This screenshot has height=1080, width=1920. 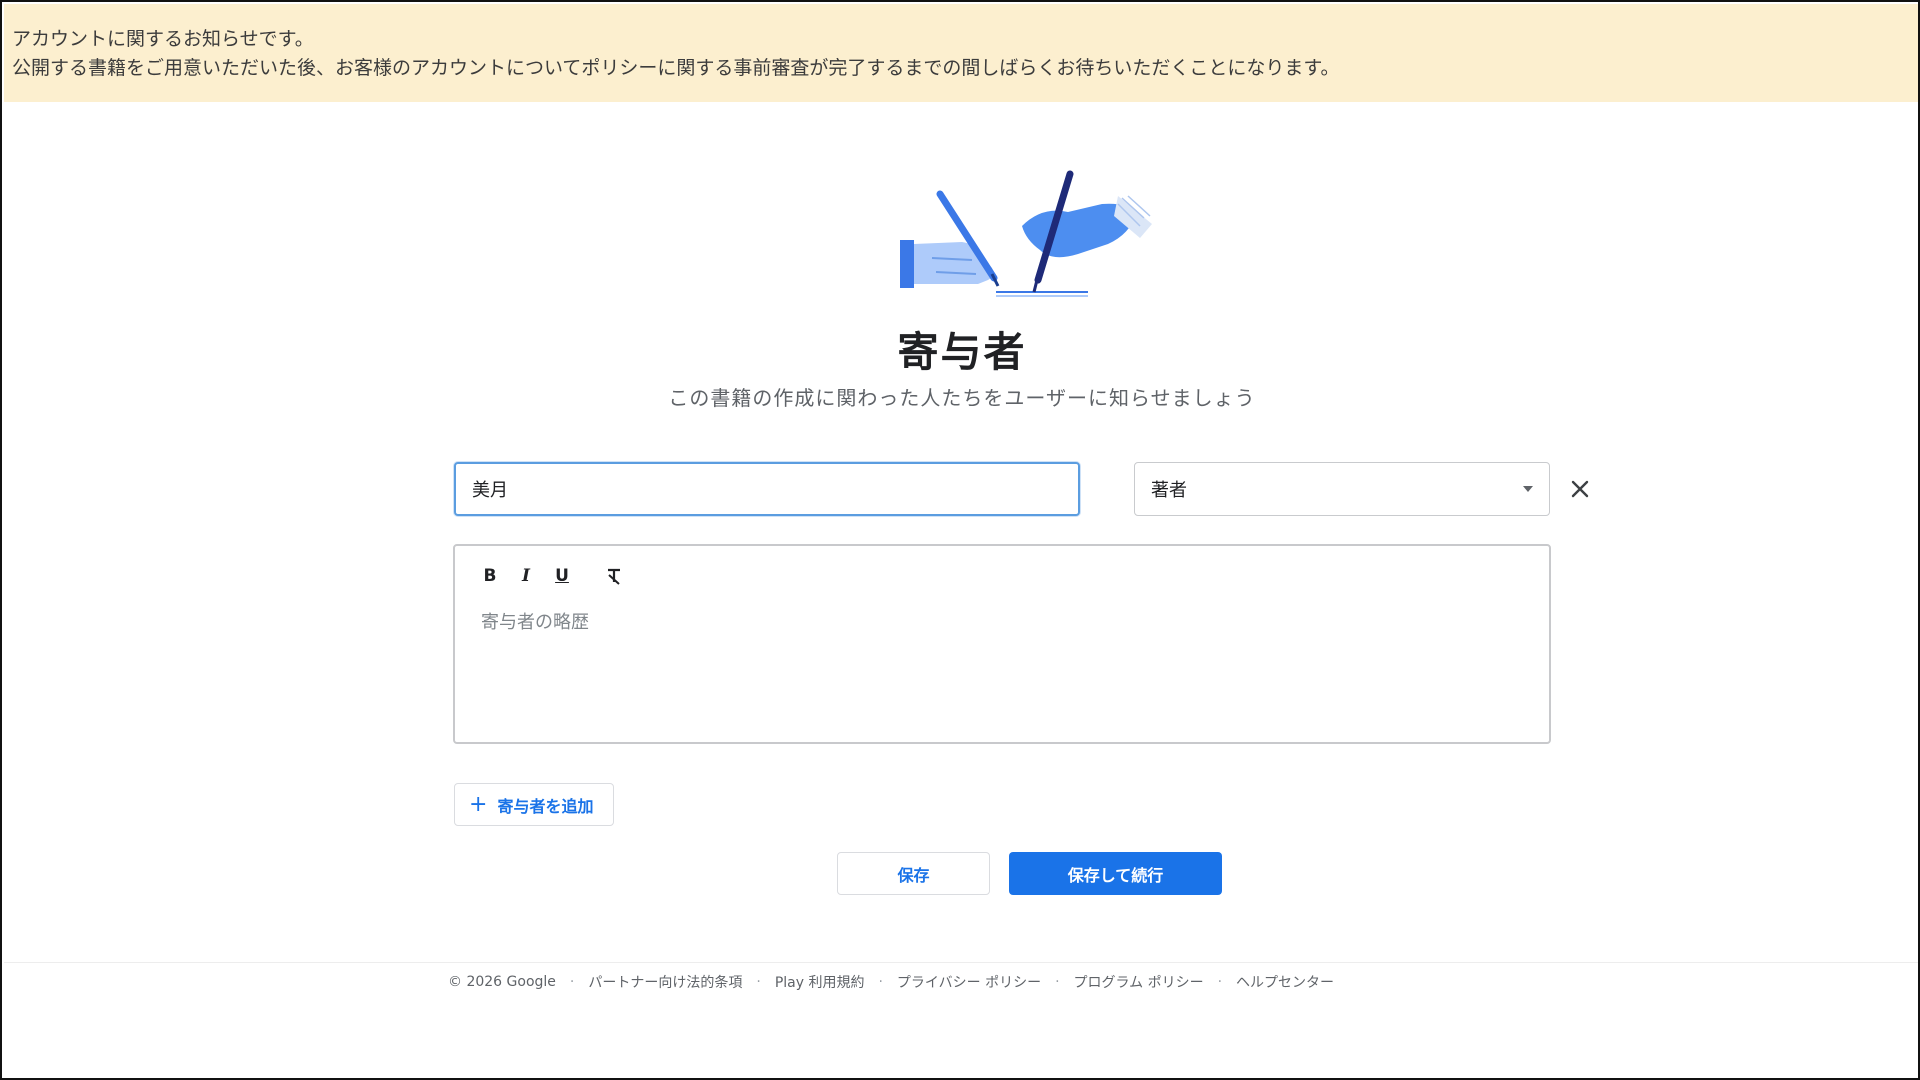 I want to click on contributor-bio-editor: B I U 寄与者の略歴, so click(x=1002, y=644).